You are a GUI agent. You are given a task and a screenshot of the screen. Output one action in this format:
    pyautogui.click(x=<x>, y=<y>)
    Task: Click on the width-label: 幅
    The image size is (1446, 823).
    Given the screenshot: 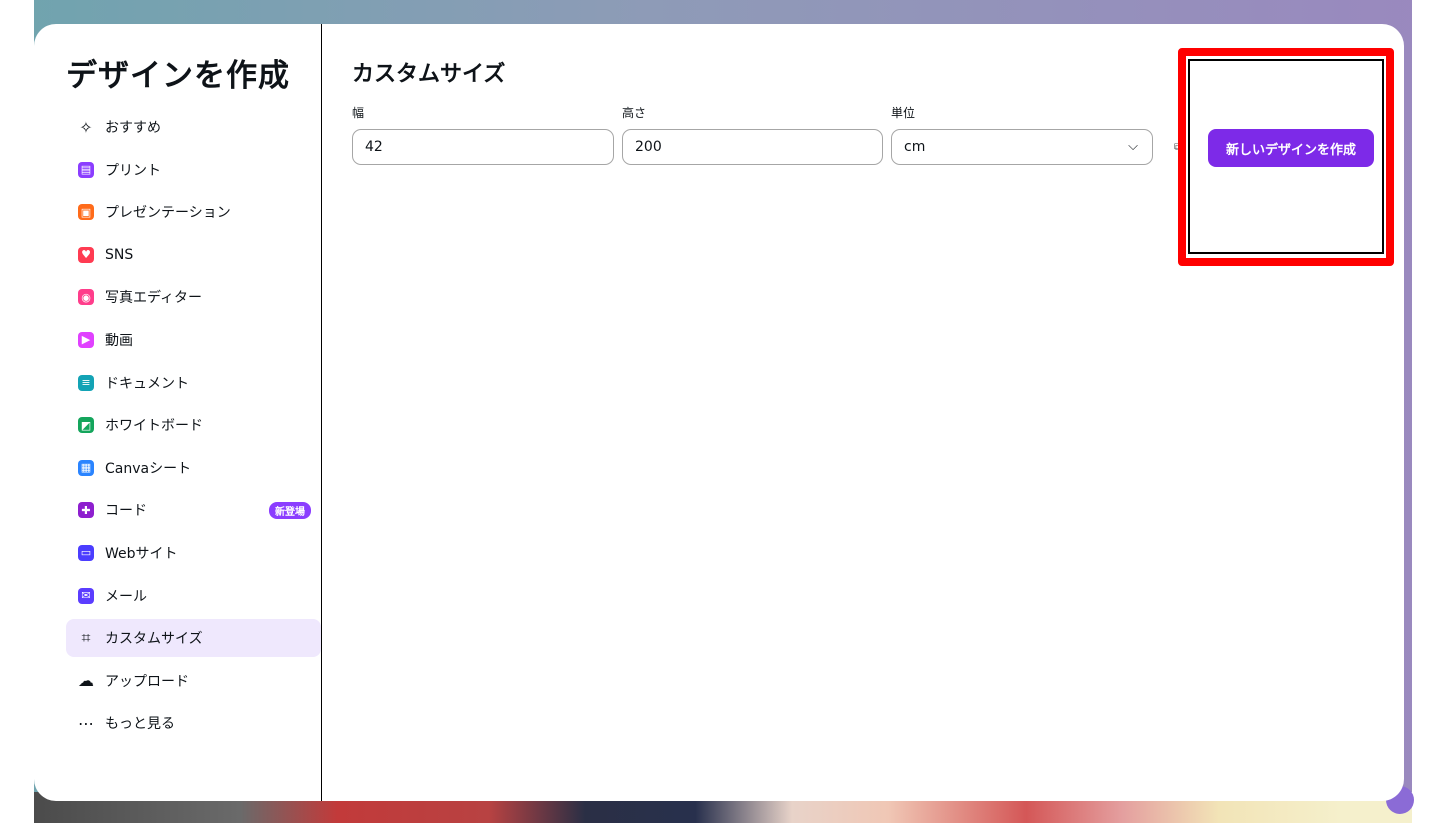 What is the action you would take?
    pyautogui.click(x=358, y=113)
    